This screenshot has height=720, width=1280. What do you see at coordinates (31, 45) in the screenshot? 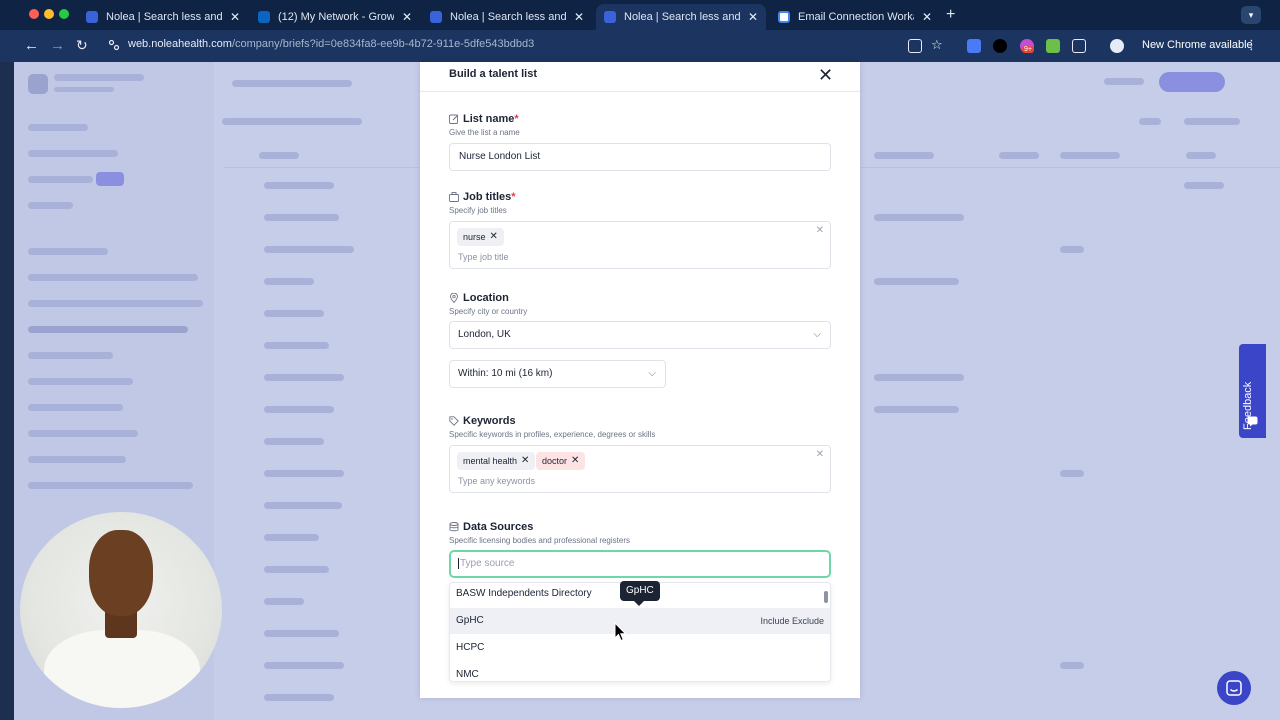
I see `back-icon: ←` at bounding box center [31, 45].